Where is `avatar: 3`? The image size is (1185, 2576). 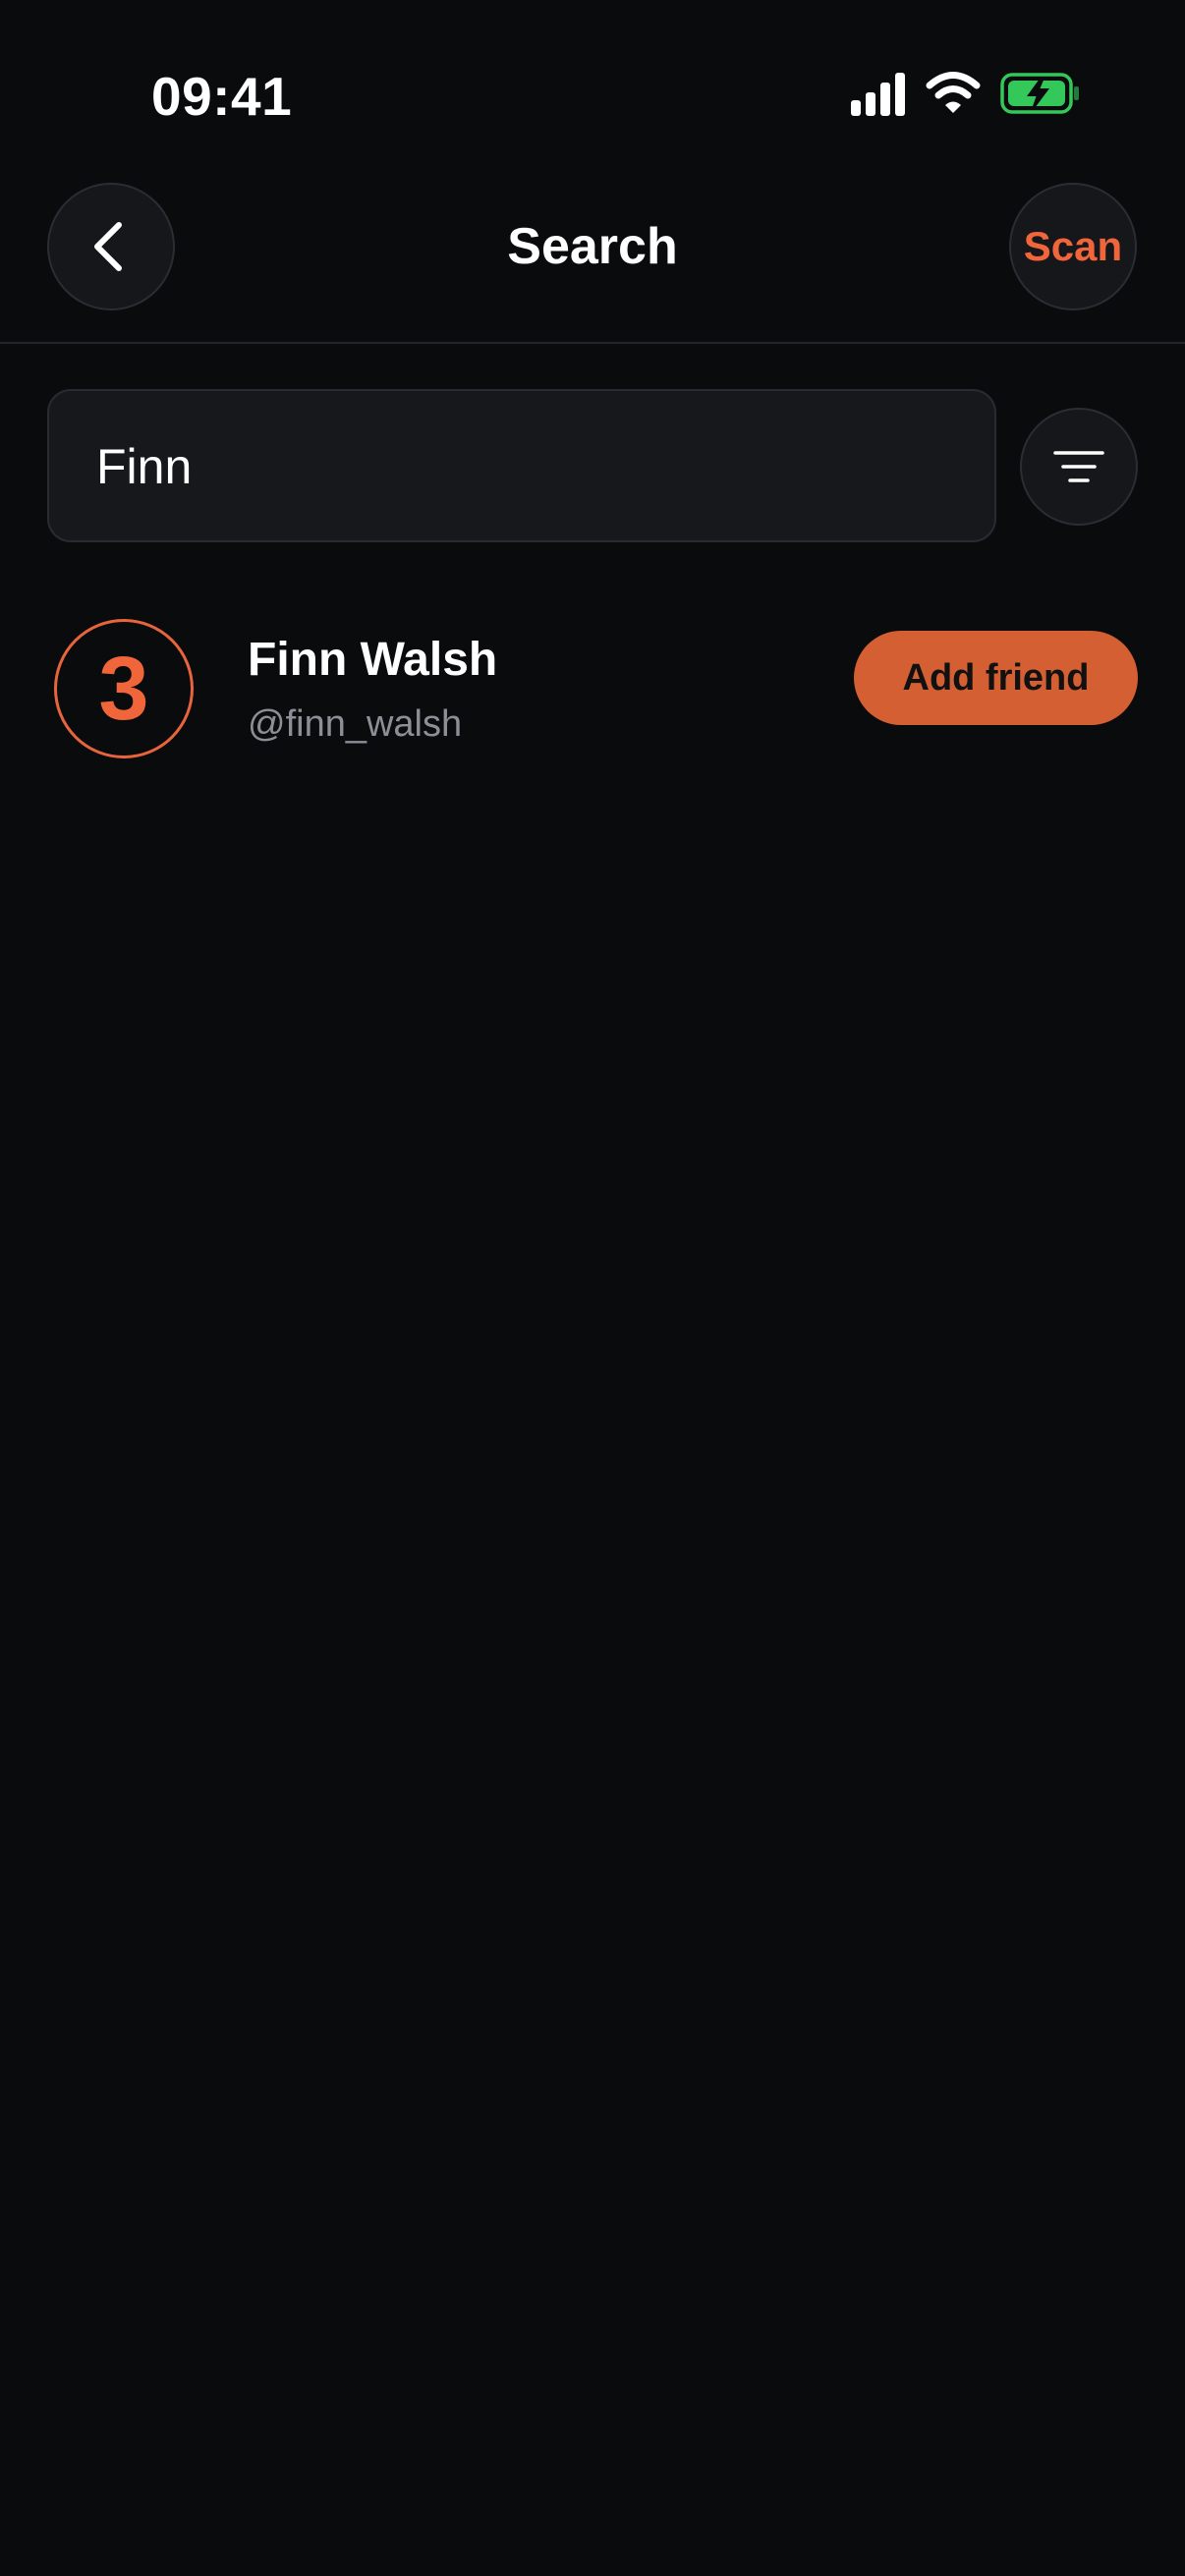 avatar: 3 is located at coordinates (124, 688).